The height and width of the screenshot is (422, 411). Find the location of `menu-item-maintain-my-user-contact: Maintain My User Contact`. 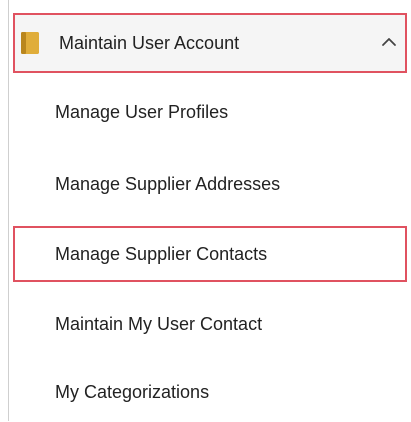

menu-item-maintain-my-user-contact: Maintain My User Contact is located at coordinates (210, 326).